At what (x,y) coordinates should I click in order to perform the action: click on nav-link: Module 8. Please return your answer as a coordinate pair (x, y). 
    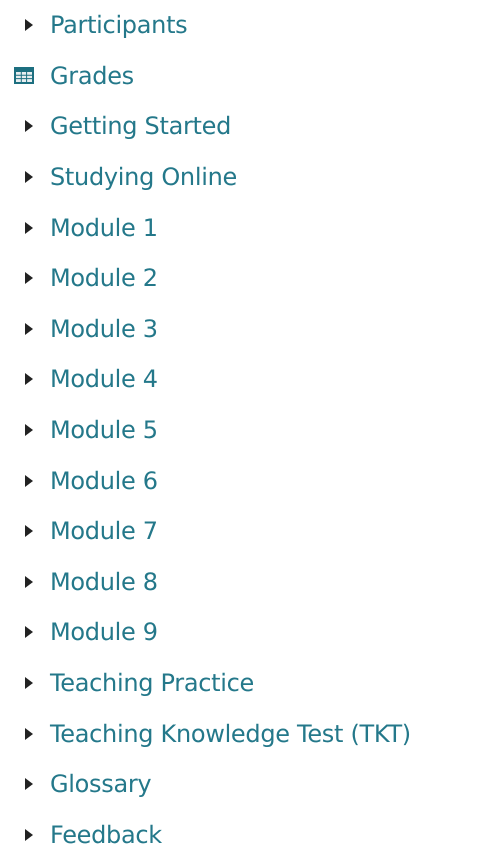
    Looking at the image, I should click on (104, 582).